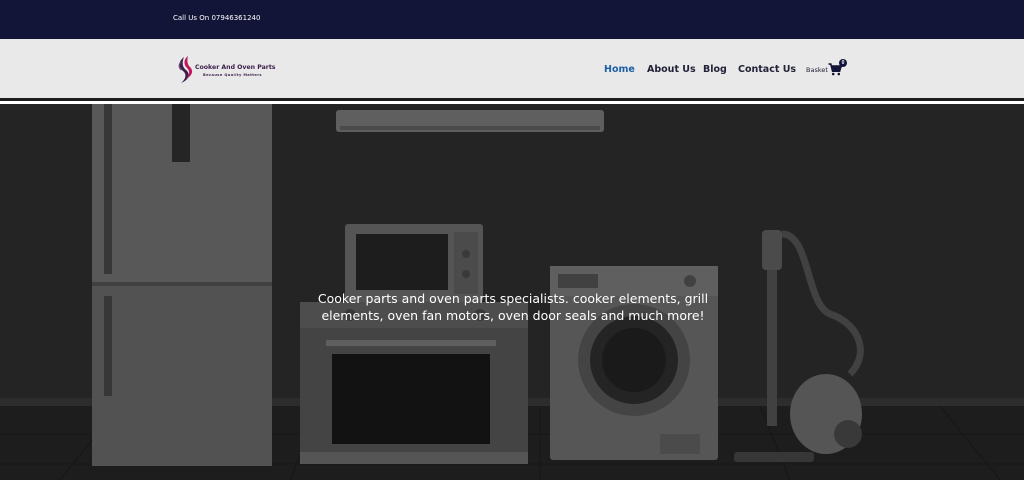  What do you see at coordinates (512, 19) in the screenshot?
I see `top-contact-bar: Call Us On 07946361240` at bounding box center [512, 19].